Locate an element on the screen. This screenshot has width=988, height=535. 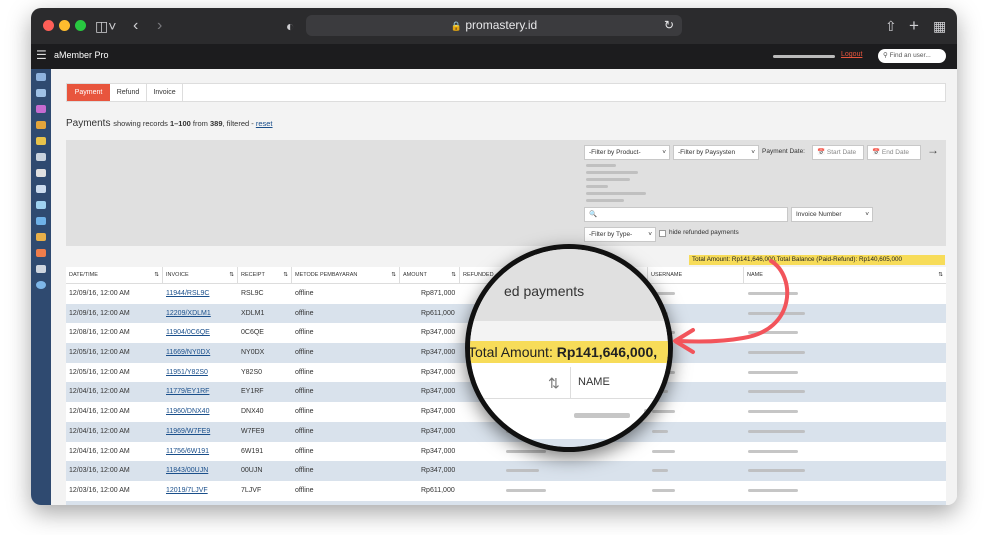
payment-tabs: Payment Refund Invoice is located at coordinates (506, 92).